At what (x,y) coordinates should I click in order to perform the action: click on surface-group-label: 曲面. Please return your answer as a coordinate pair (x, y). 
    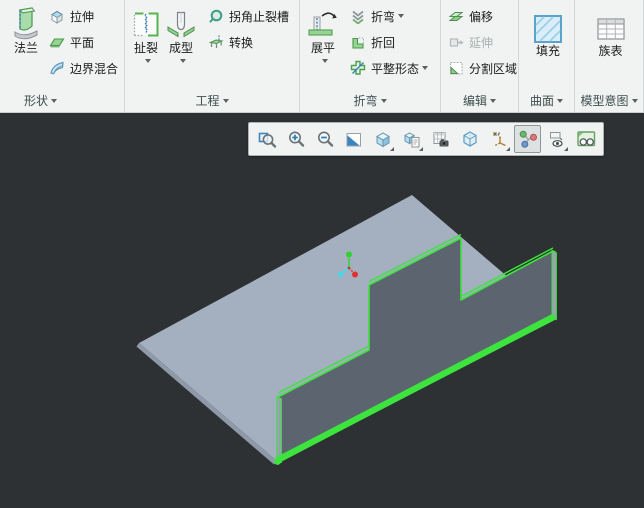
    Looking at the image, I should click on (541, 101).